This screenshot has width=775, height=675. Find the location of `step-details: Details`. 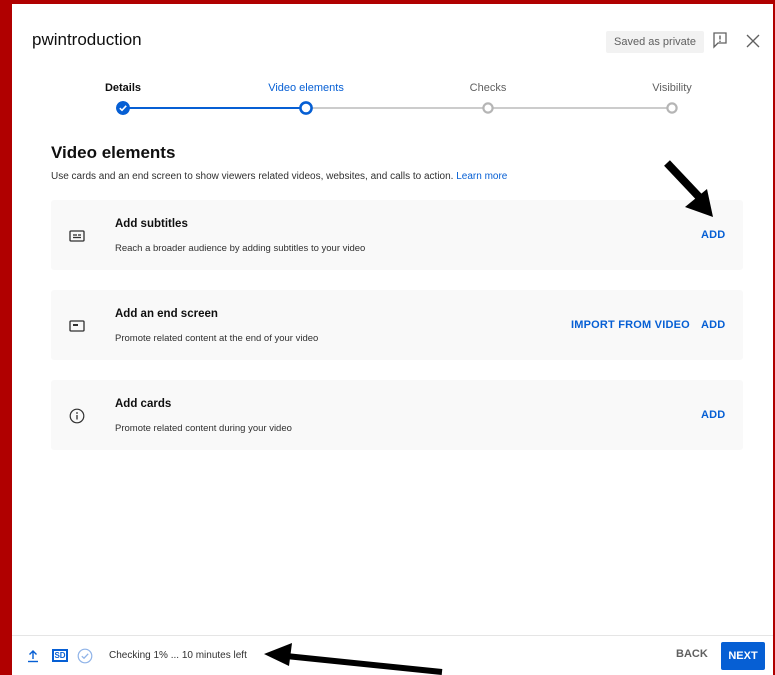

step-details: Details is located at coordinates (123, 88).